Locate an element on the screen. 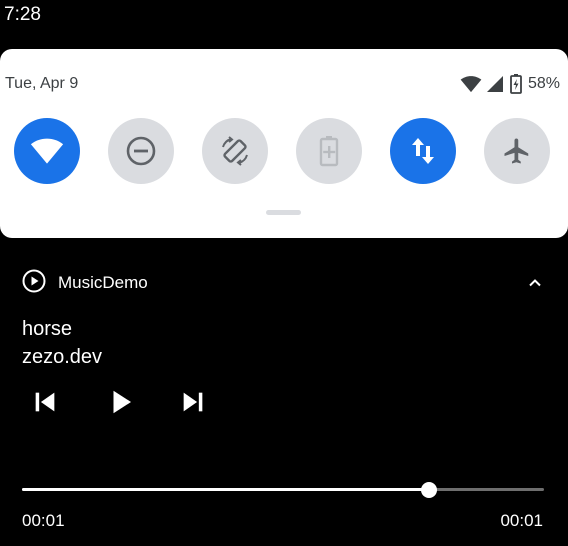 This screenshot has height=546, width=568. airplane-icon is located at coordinates (517, 151).